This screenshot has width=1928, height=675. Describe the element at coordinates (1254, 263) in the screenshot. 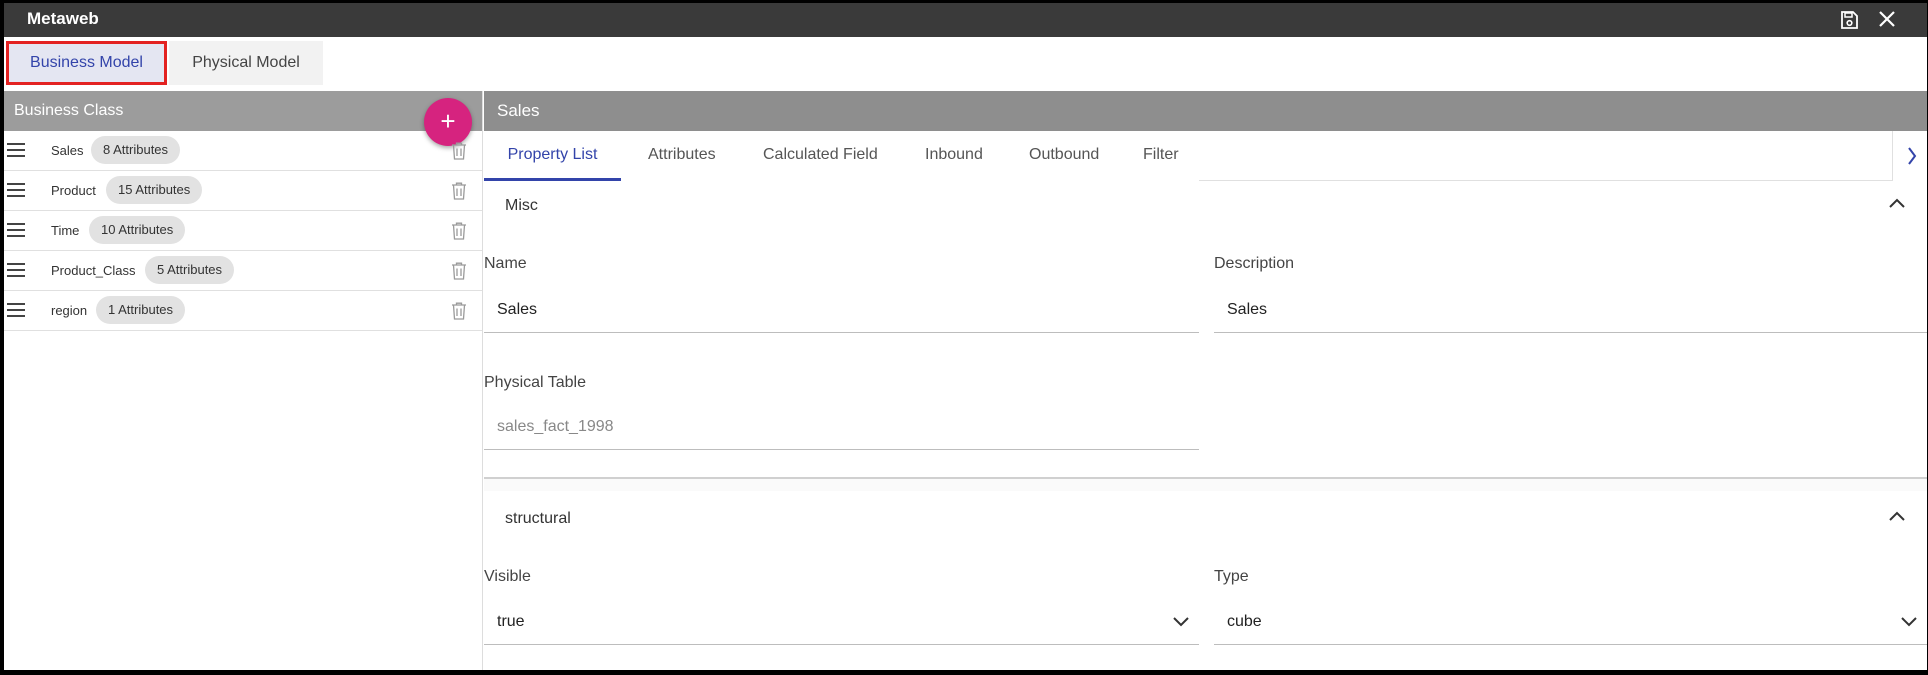

I see `description-label: Description` at that location.